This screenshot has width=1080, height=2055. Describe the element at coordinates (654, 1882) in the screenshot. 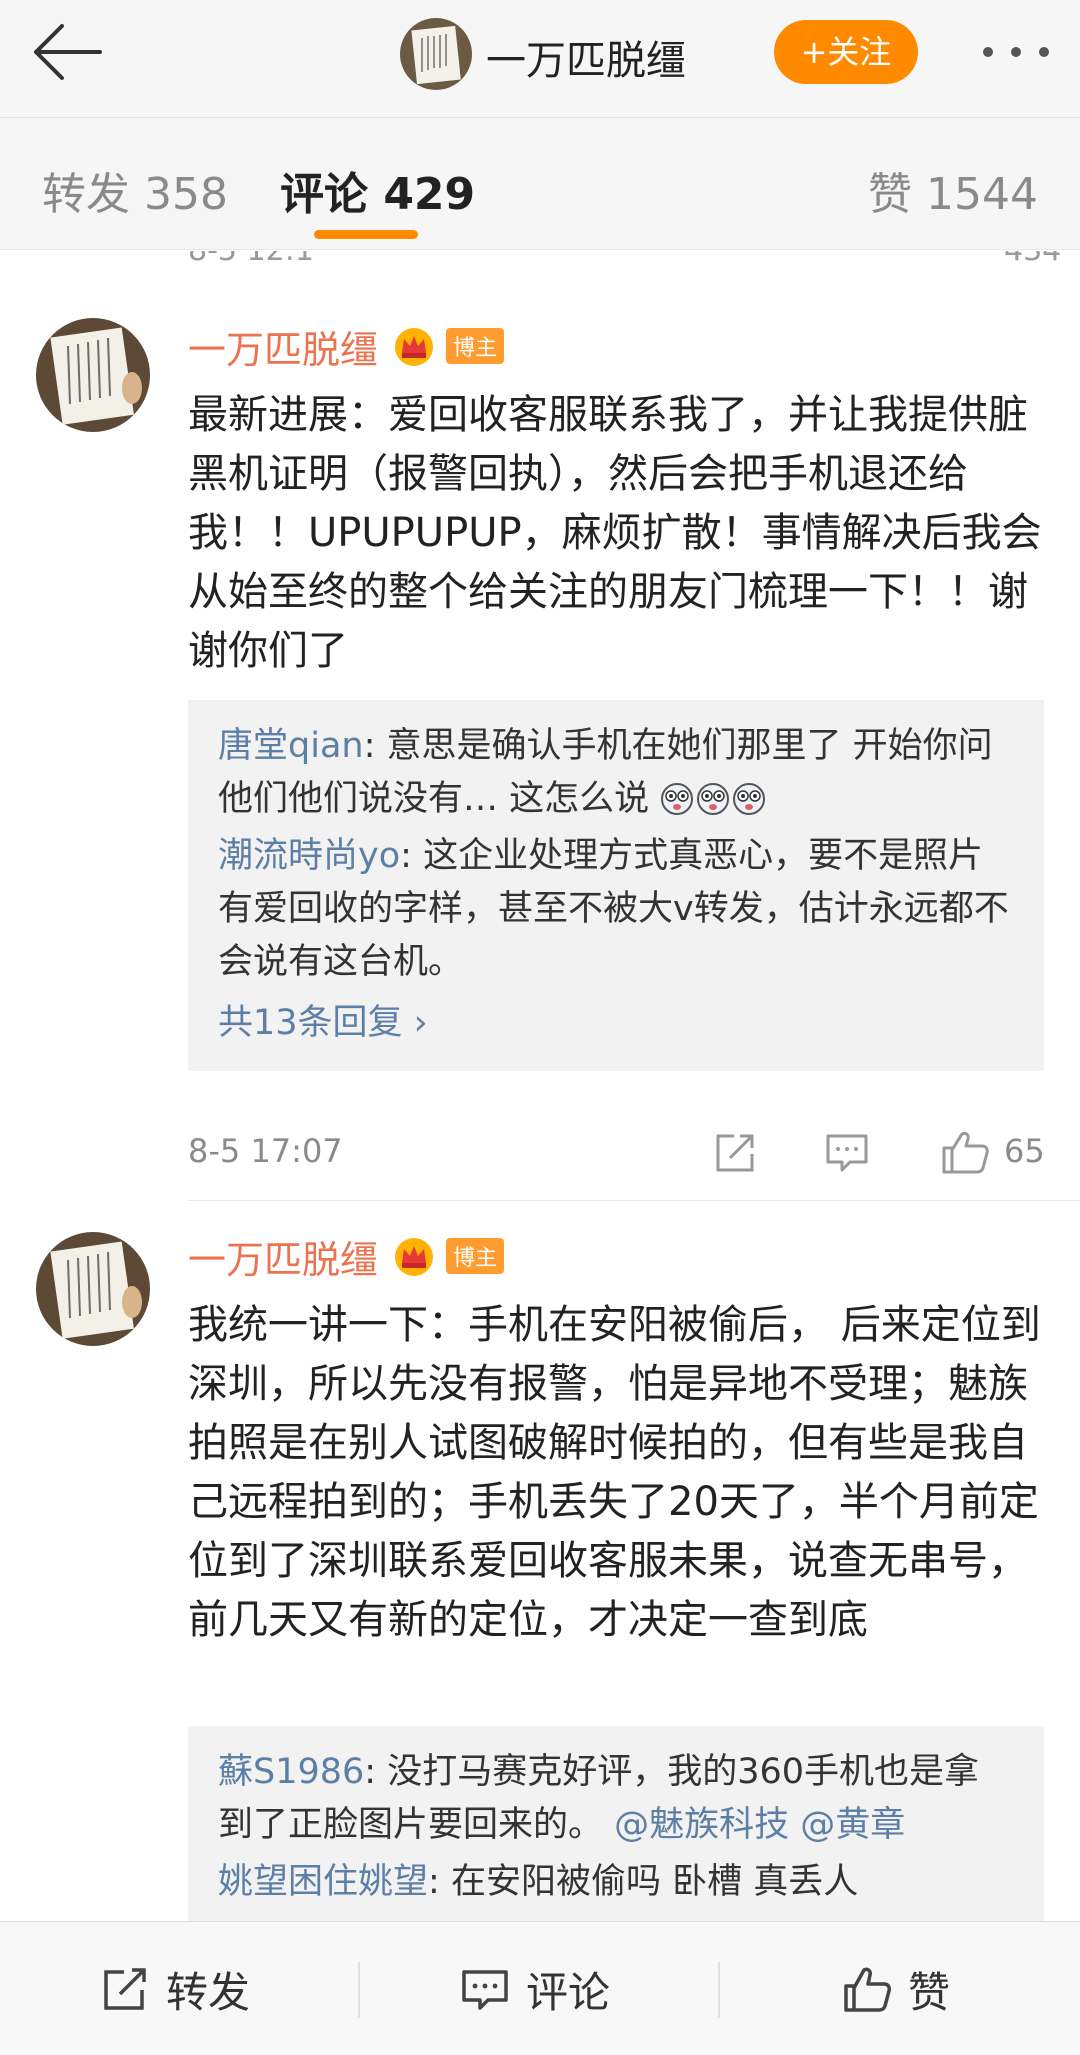

I see `reply-text: 在安阳被偷吗 卧槽 真丢人` at that location.